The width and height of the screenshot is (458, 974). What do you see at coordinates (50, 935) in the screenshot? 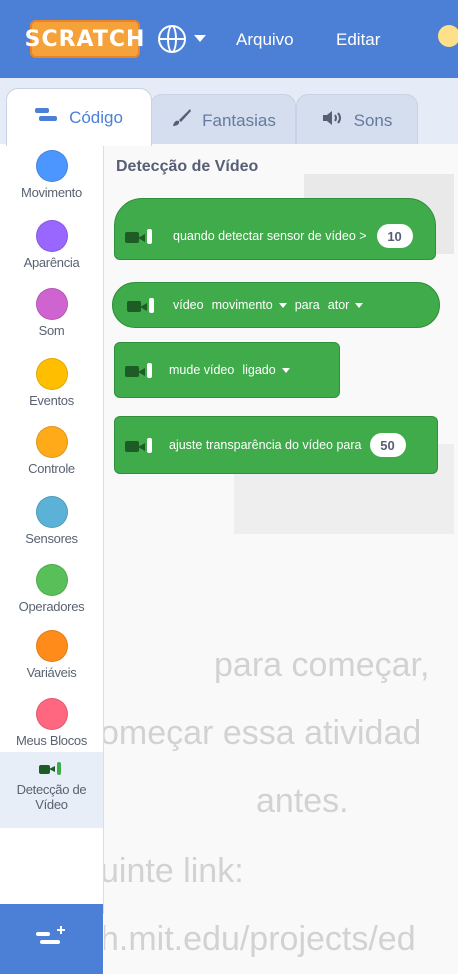
I see `add-extension-icon` at bounding box center [50, 935].